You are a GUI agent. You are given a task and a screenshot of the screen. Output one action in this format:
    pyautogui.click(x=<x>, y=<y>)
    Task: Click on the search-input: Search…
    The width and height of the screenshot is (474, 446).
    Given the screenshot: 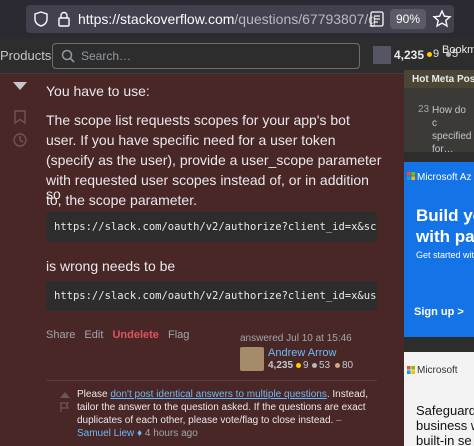 What is the action you would take?
    pyautogui.click(x=206, y=56)
    